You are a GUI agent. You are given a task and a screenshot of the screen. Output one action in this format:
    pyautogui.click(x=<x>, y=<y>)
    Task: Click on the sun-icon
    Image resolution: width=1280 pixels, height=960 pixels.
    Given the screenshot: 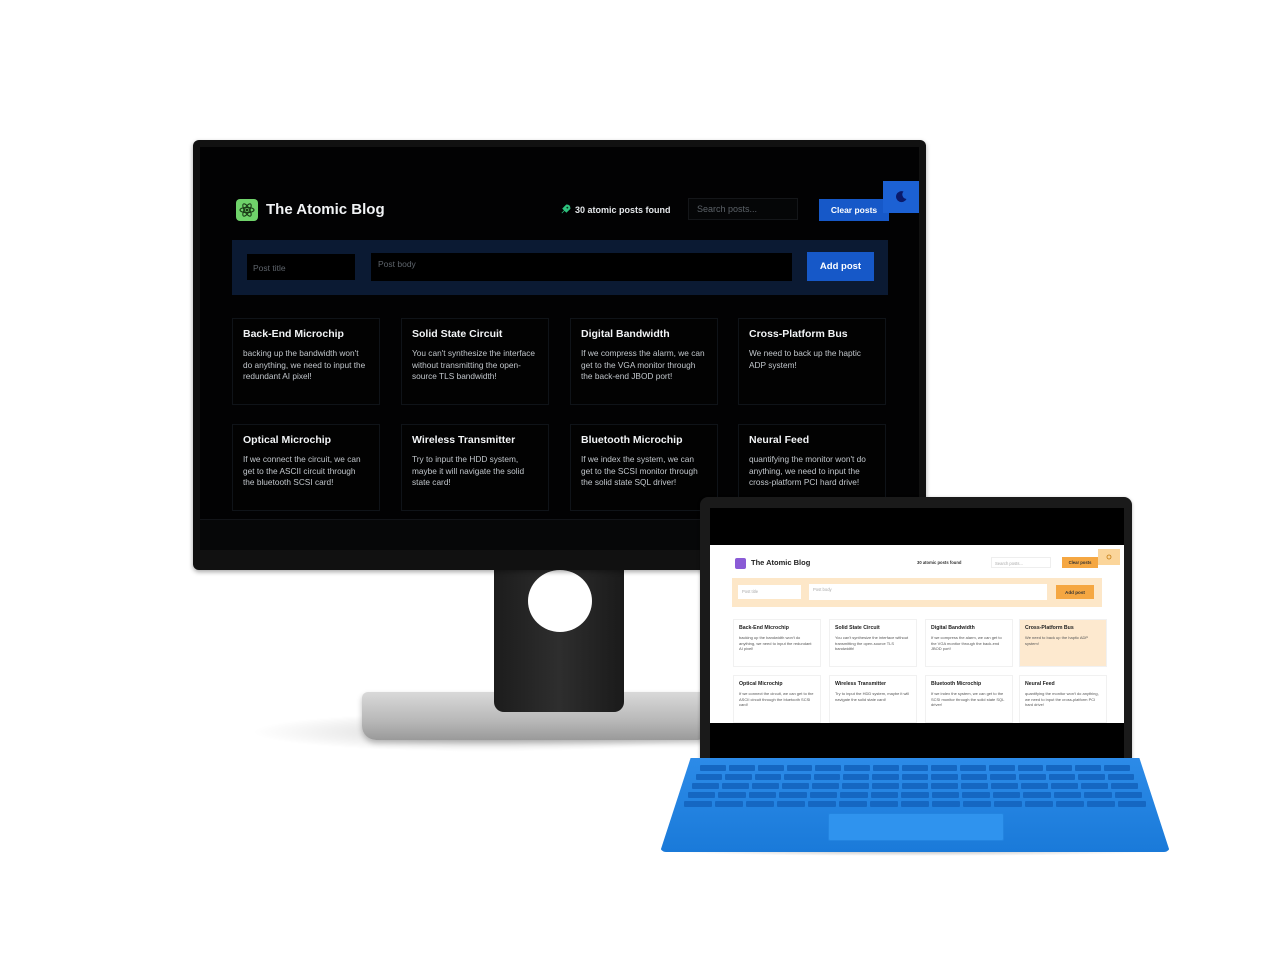 What is the action you would take?
    pyautogui.click(x=1109, y=557)
    